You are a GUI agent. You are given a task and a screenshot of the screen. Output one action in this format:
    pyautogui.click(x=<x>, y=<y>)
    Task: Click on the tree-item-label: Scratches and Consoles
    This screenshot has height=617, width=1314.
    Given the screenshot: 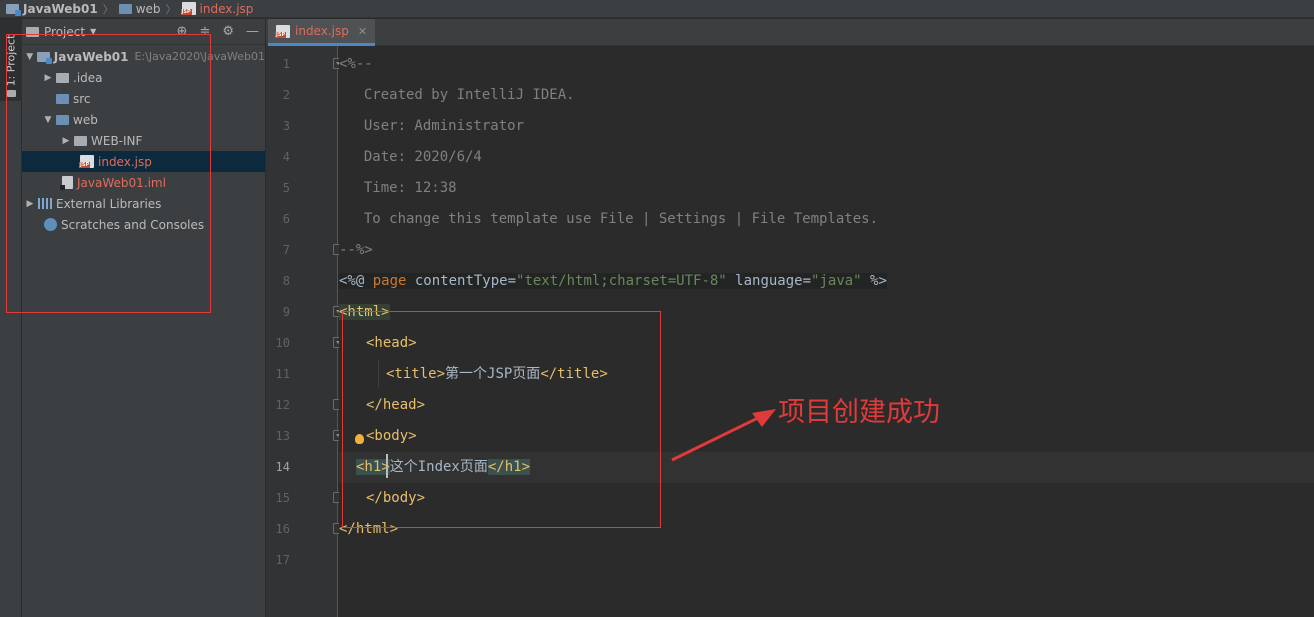 What is the action you would take?
    pyautogui.click(x=133, y=224)
    